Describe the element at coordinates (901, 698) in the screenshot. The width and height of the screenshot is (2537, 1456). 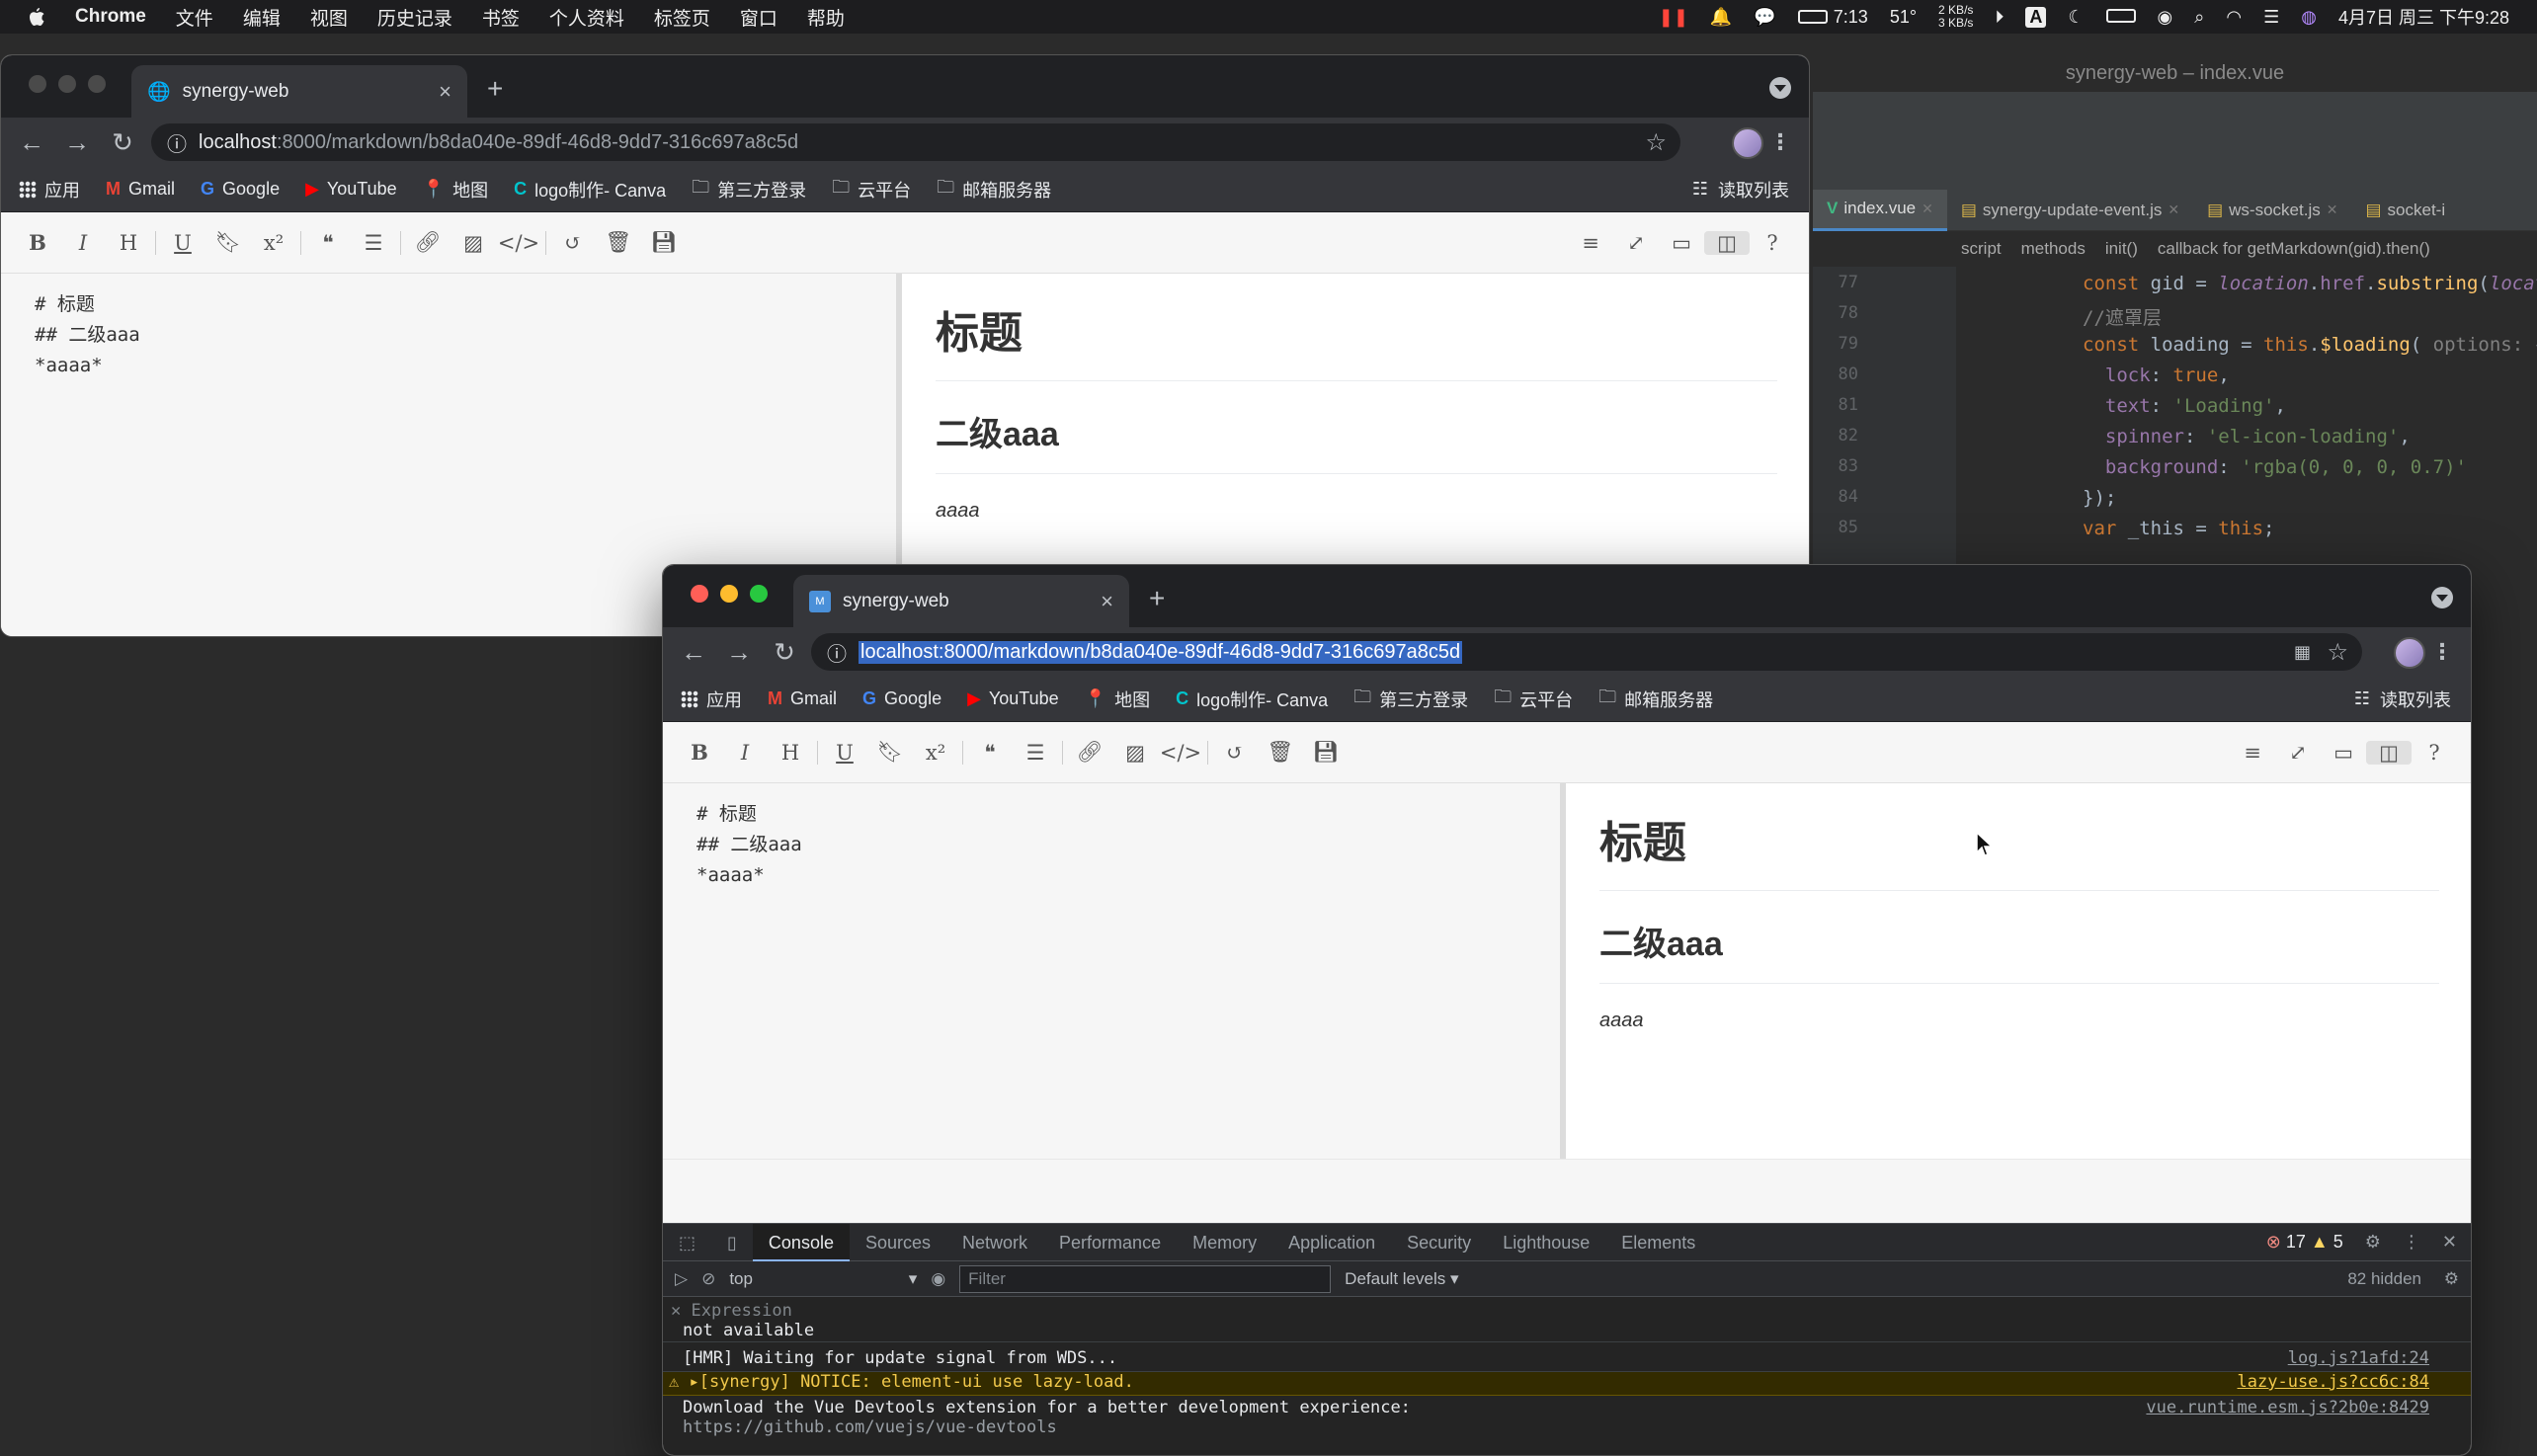
I see `bookmark-google: G Google` at that location.